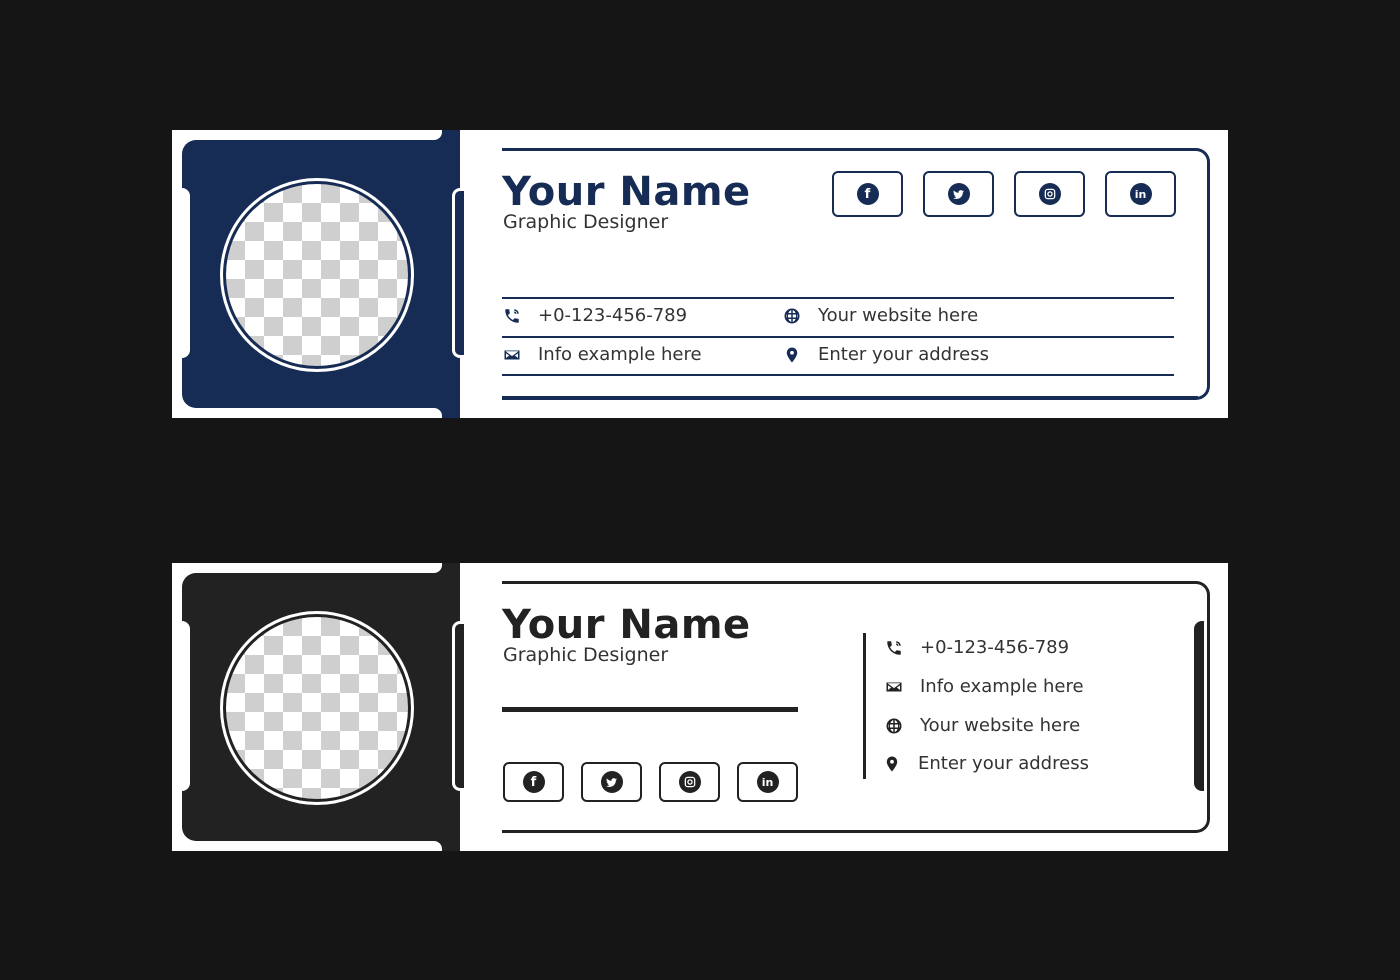 The width and height of the screenshot is (1400, 980). Describe the element at coordinates (864, 706) in the screenshot. I see `vertical-divider` at that location.